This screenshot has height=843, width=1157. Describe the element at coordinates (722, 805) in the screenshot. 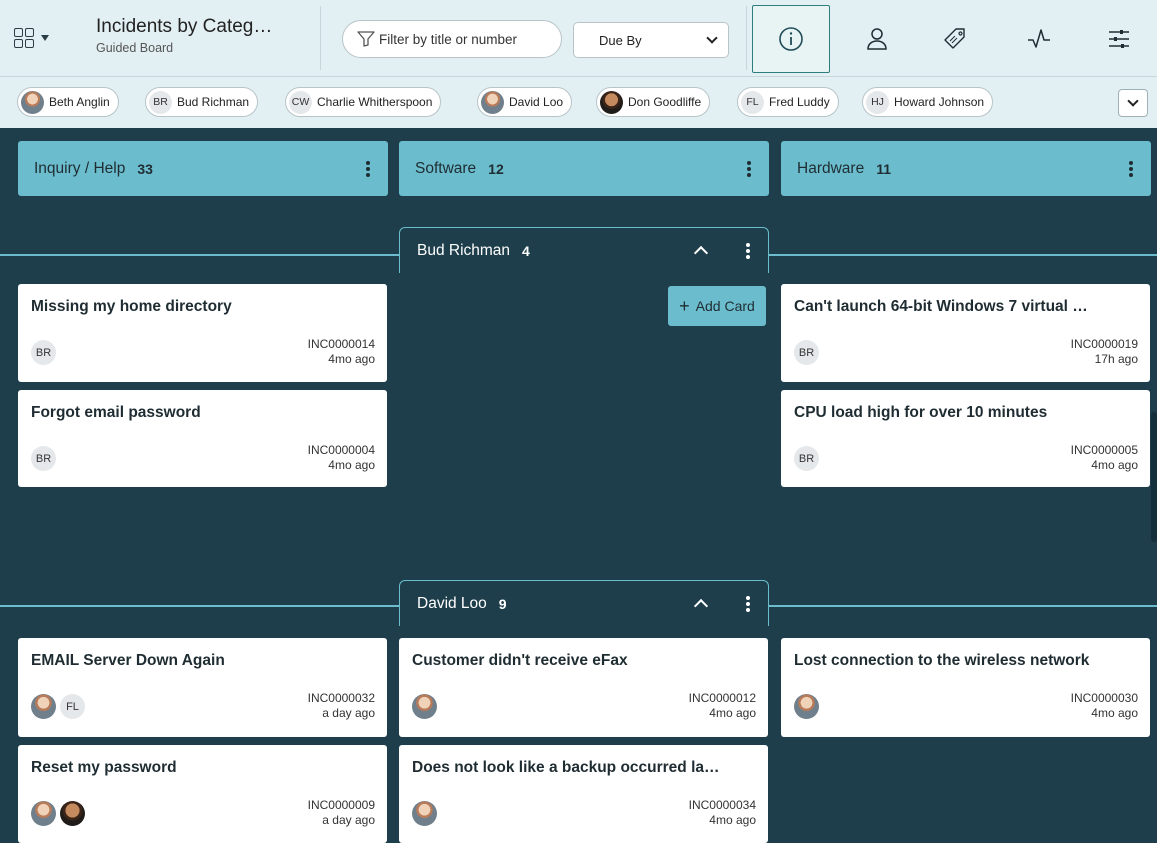

I see `card-number: INC0000034` at that location.